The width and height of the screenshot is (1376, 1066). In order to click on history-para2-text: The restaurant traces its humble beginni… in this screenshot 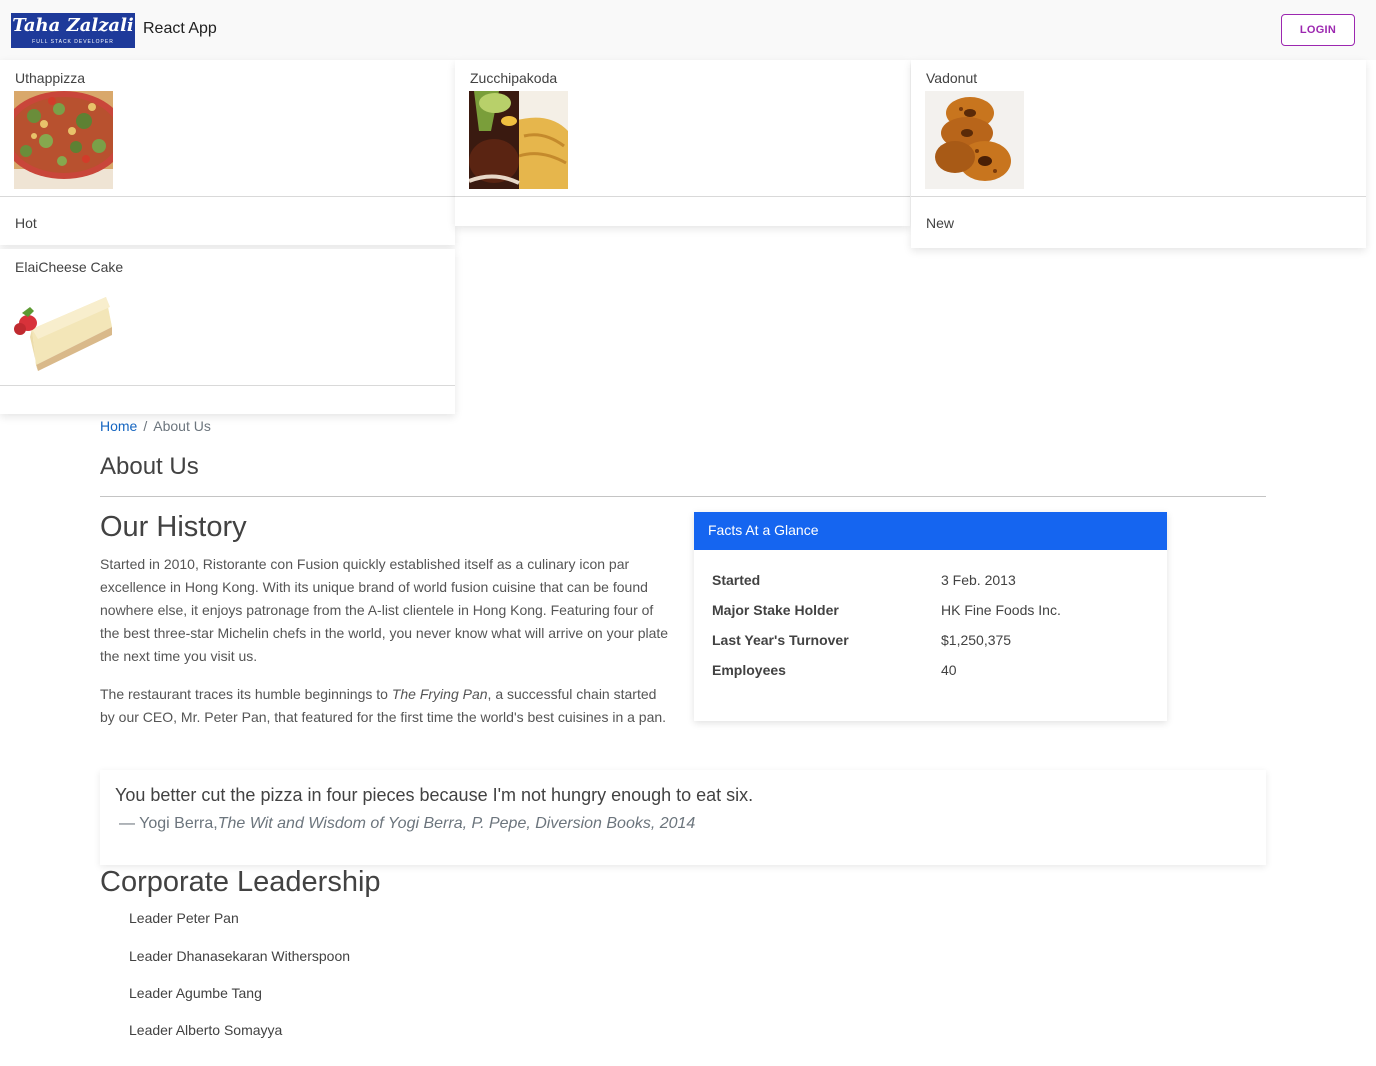, I will do `click(246, 694)`.